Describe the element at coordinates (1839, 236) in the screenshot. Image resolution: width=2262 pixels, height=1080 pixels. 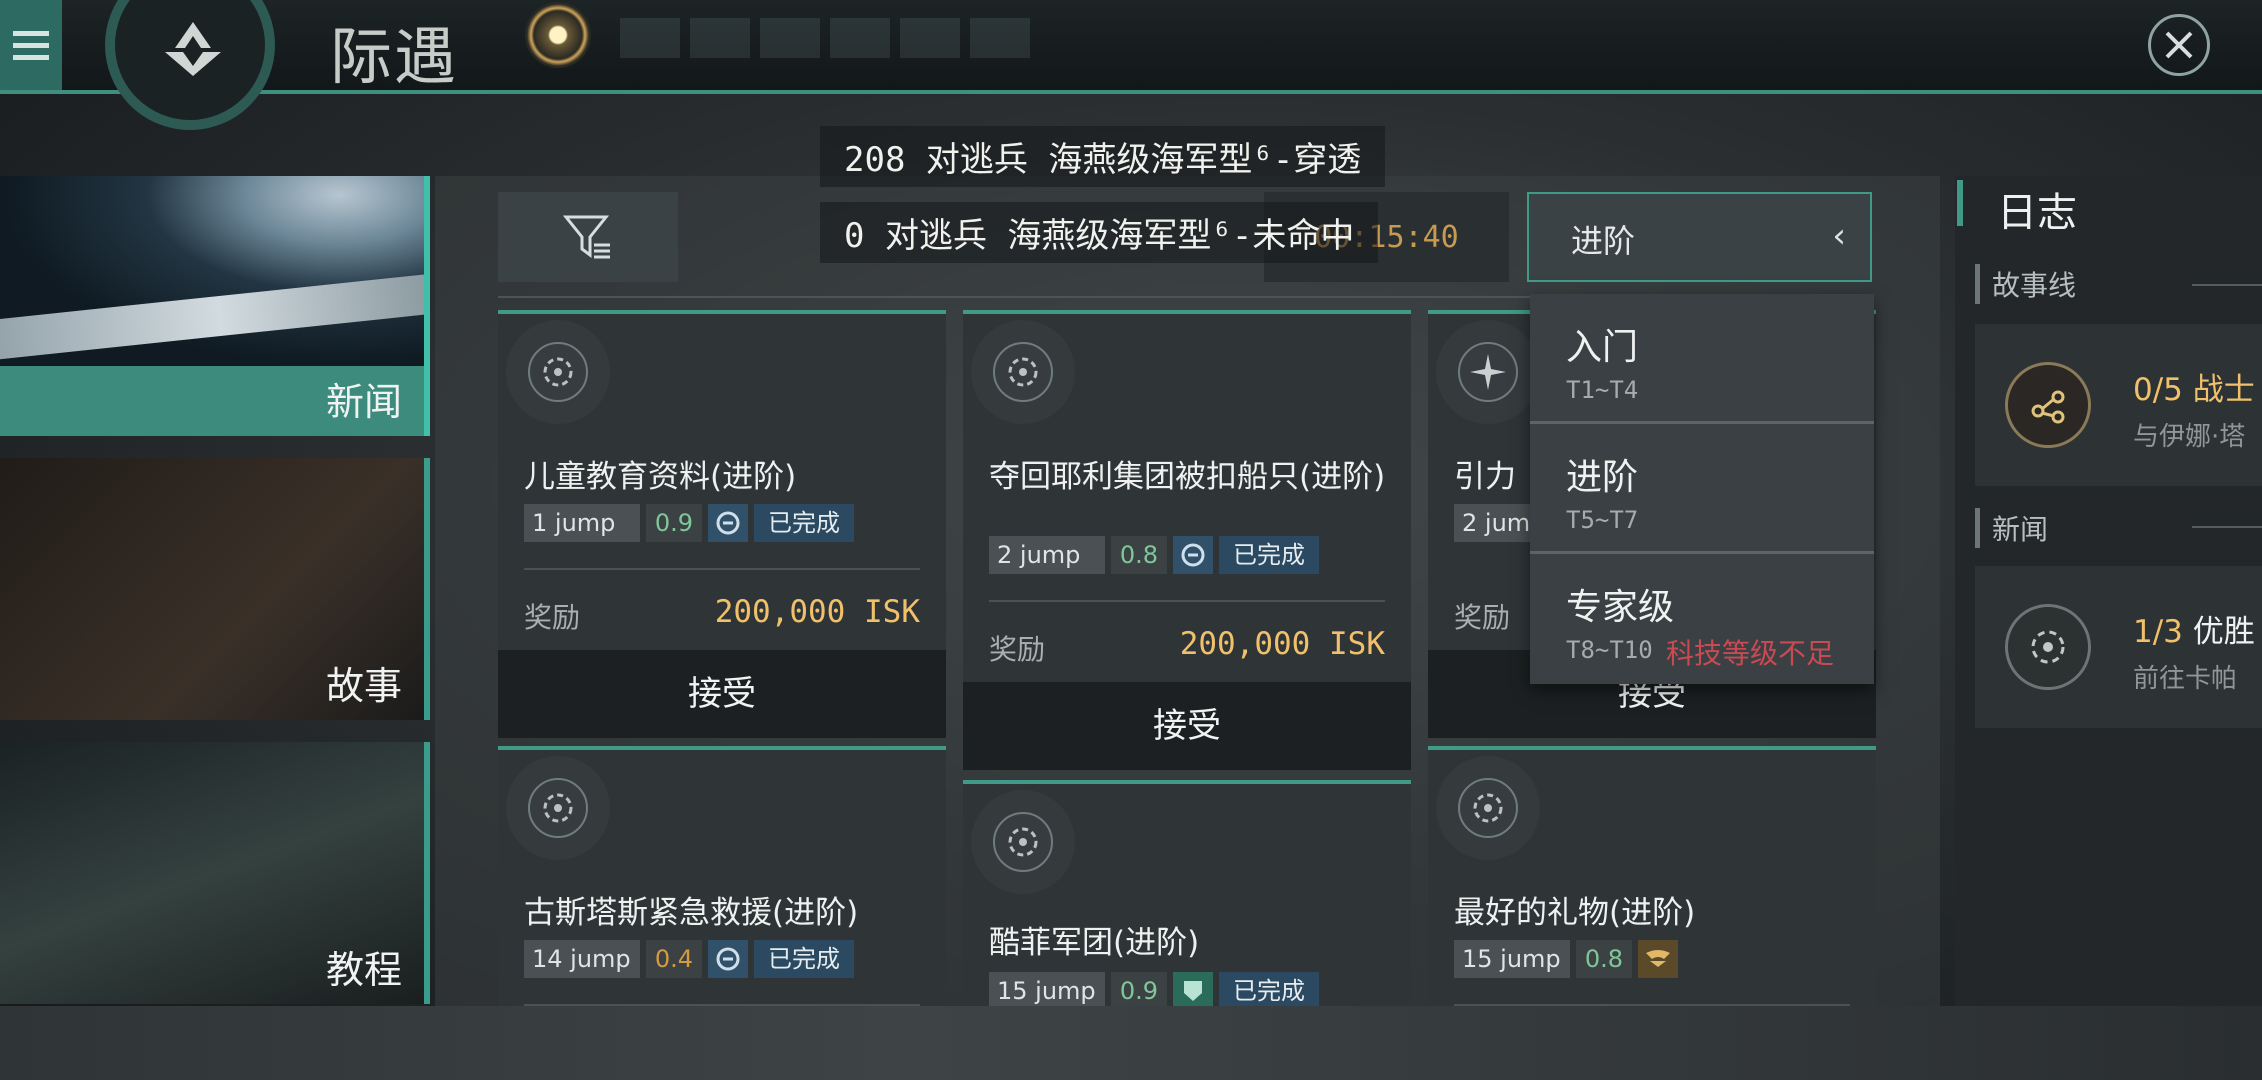
I see `chevron-left-icon: ‹` at that location.